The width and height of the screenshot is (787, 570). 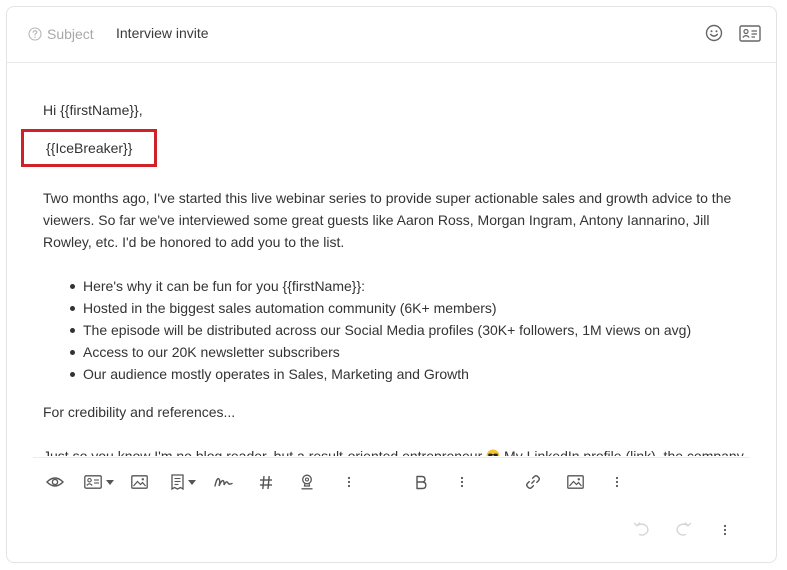 I want to click on list-item: Access to our 20K newsletter subscribers, so click(x=379, y=352).